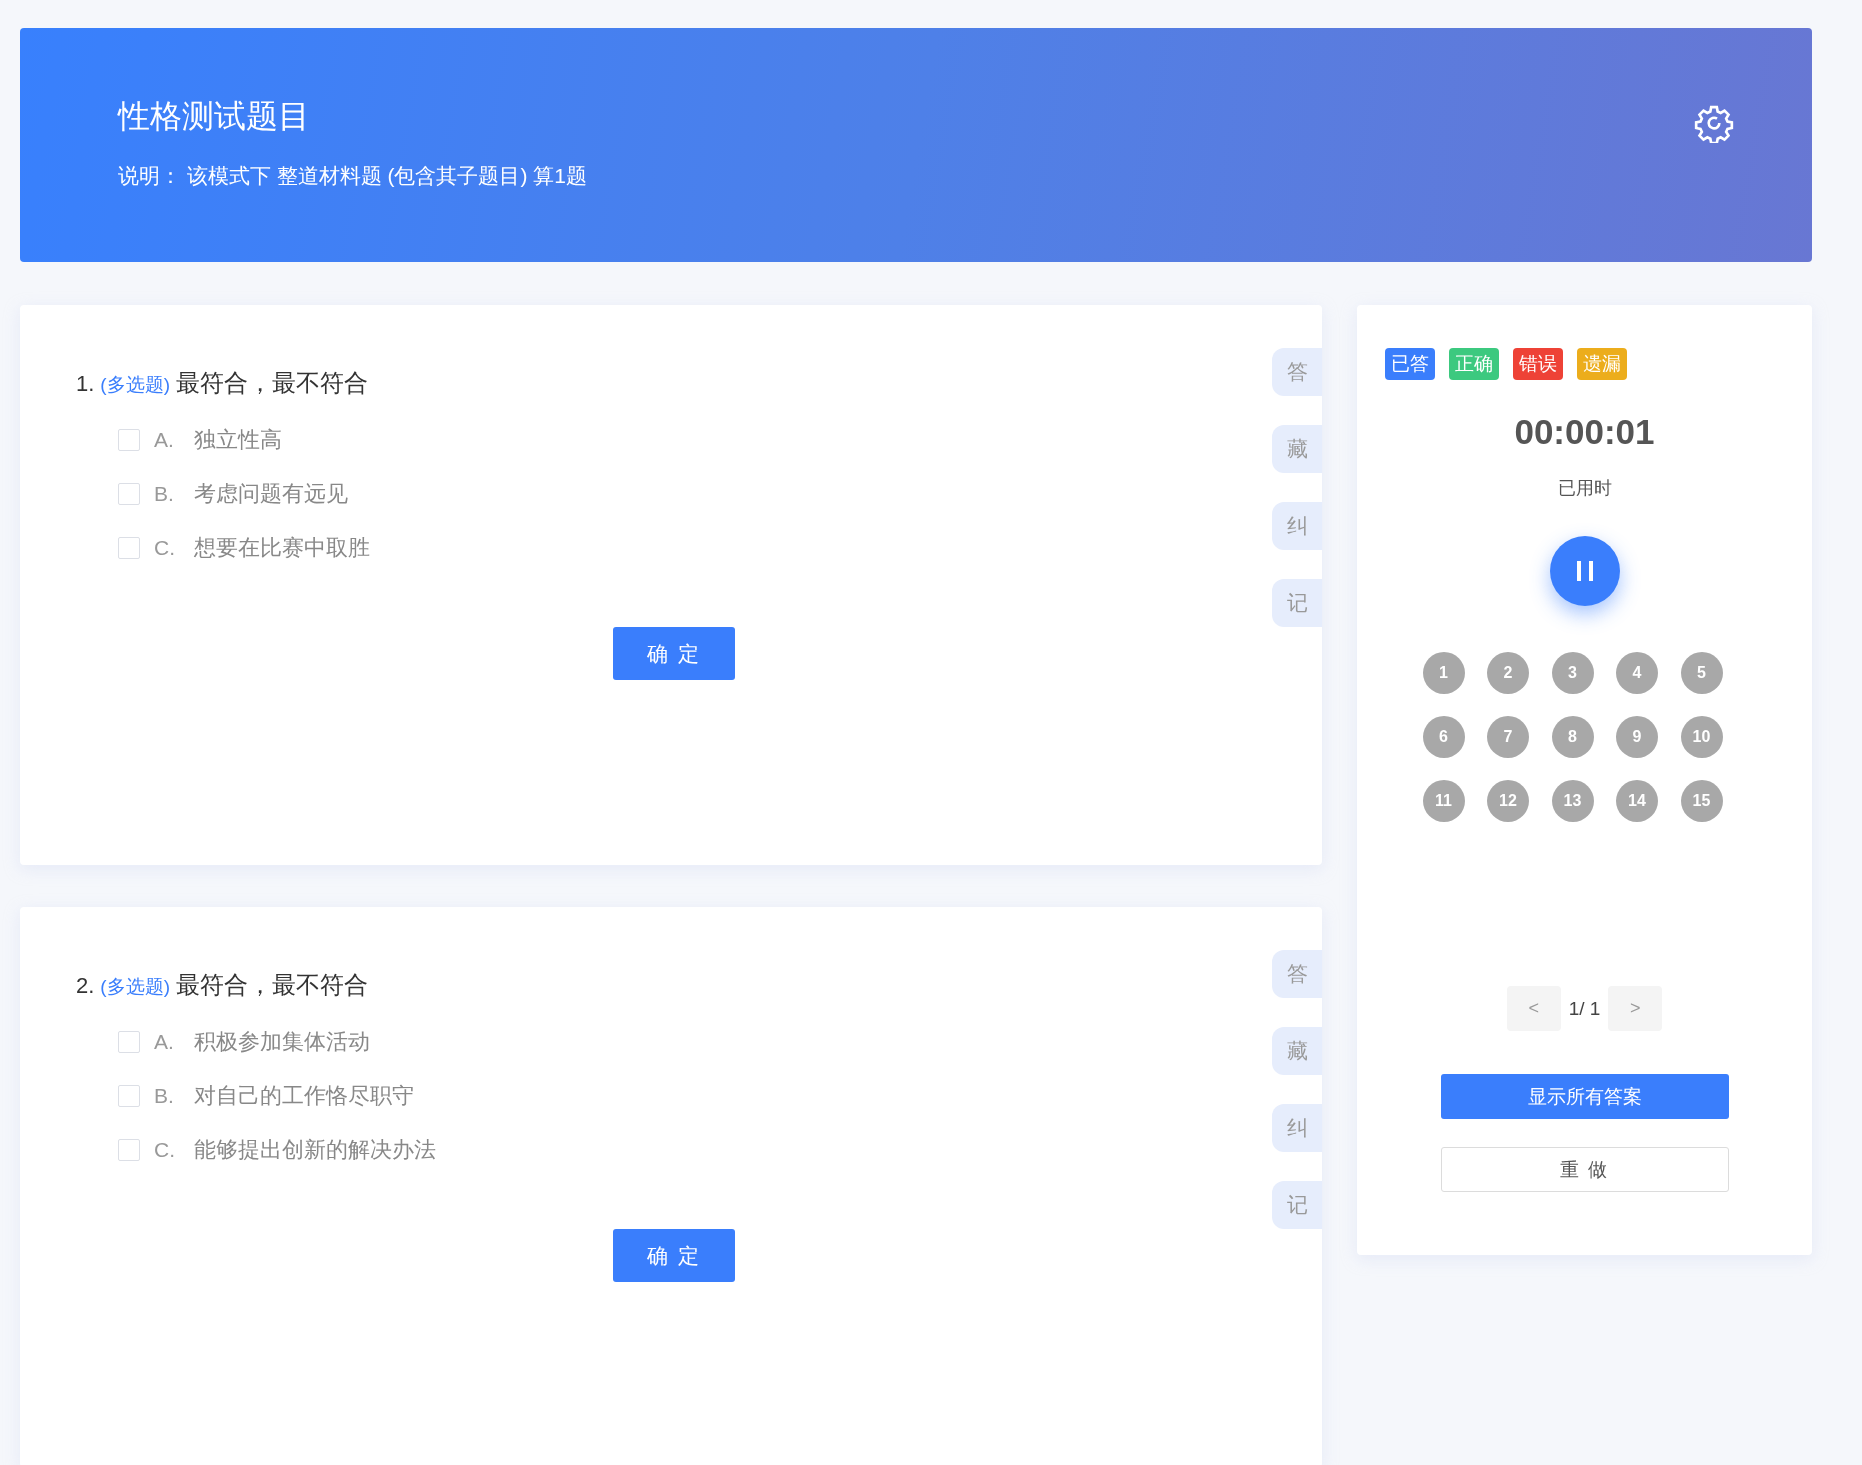 This screenshot has height=1465, width=1862. Describe the element at coordinates (315, 1150) in the screenshot. I see `option-text: 能够提出创新的解决办法` at that location.